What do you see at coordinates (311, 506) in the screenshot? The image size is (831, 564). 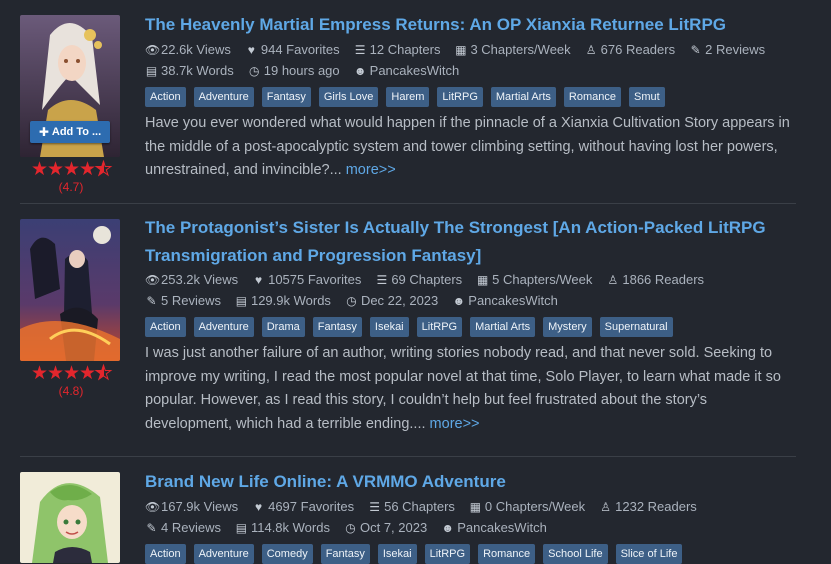 I see `favorites-count: 4697 Favorites` at bounding box center [311, 506].